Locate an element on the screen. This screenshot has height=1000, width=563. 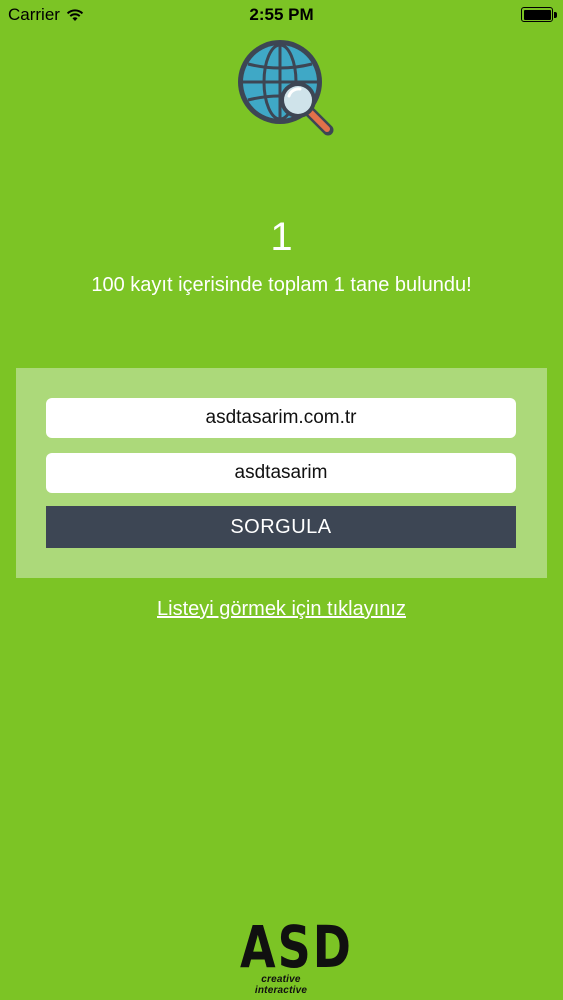
domain-input is located at coordinates (281, 418).